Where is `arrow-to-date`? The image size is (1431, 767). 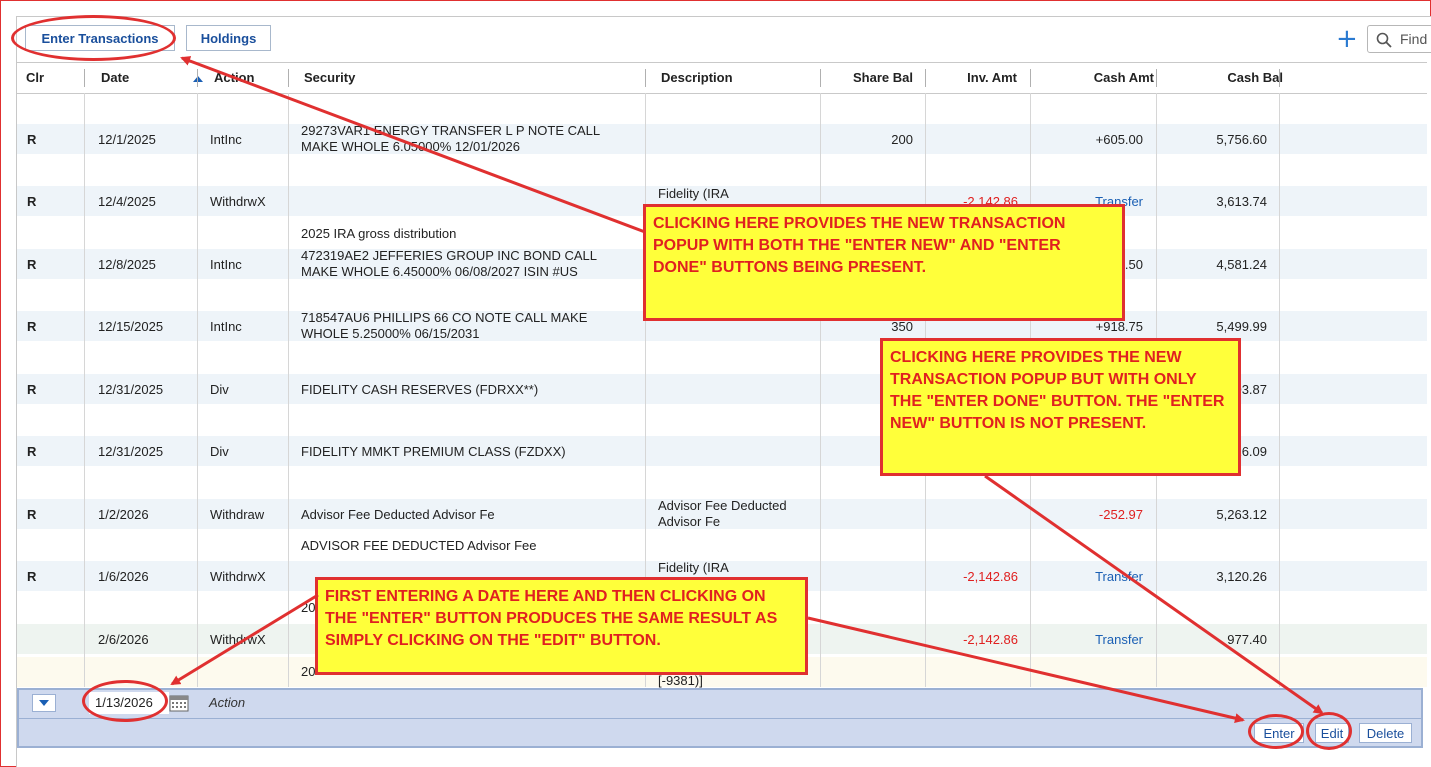 arrow-to-date is located at coordinates (244, 639).